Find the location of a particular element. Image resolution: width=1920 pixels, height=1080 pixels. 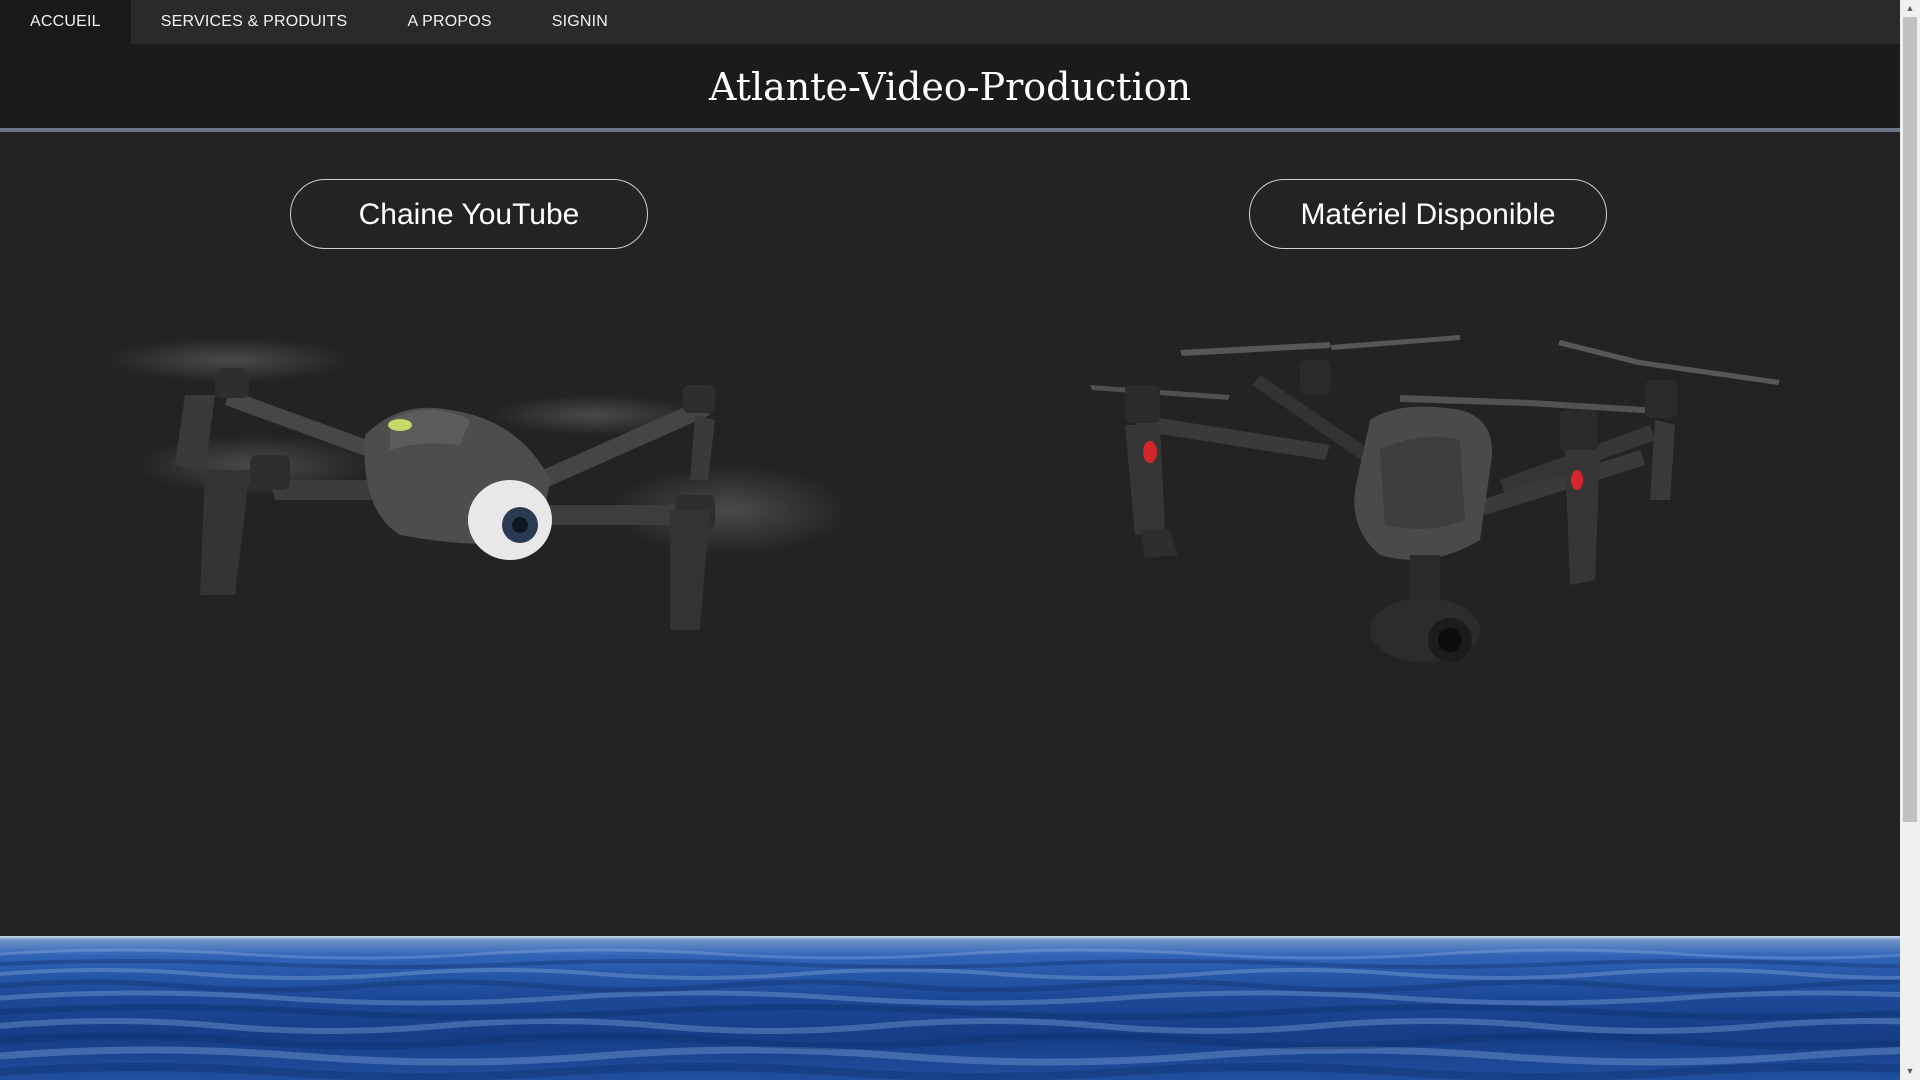

nav-item-services-produits: SERVICES & PRODUITS is located at coordinates (254, 22).